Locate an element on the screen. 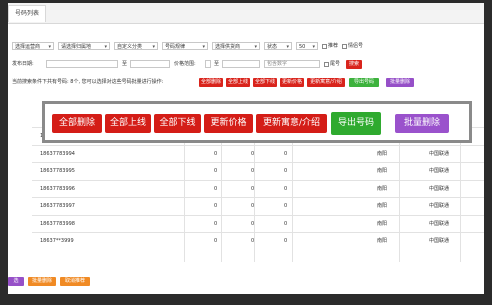 The height and width of the screenshot is (305, 492). contains-digits-placeholder: 包含数字 is located at coordinates (277, 64).